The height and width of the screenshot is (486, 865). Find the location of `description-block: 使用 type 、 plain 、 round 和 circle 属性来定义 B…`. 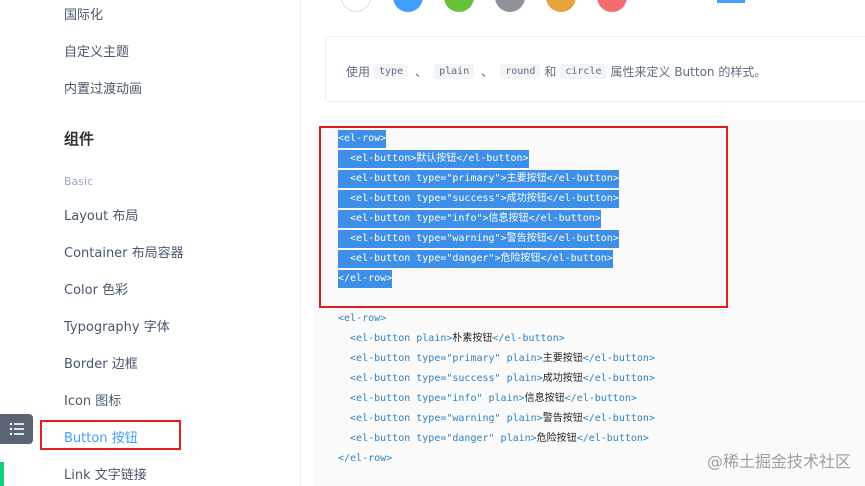

description-block: 使用 type 、 plain 、 round 和 circle 属性来定义 B… is located at coordinates (595, 69).